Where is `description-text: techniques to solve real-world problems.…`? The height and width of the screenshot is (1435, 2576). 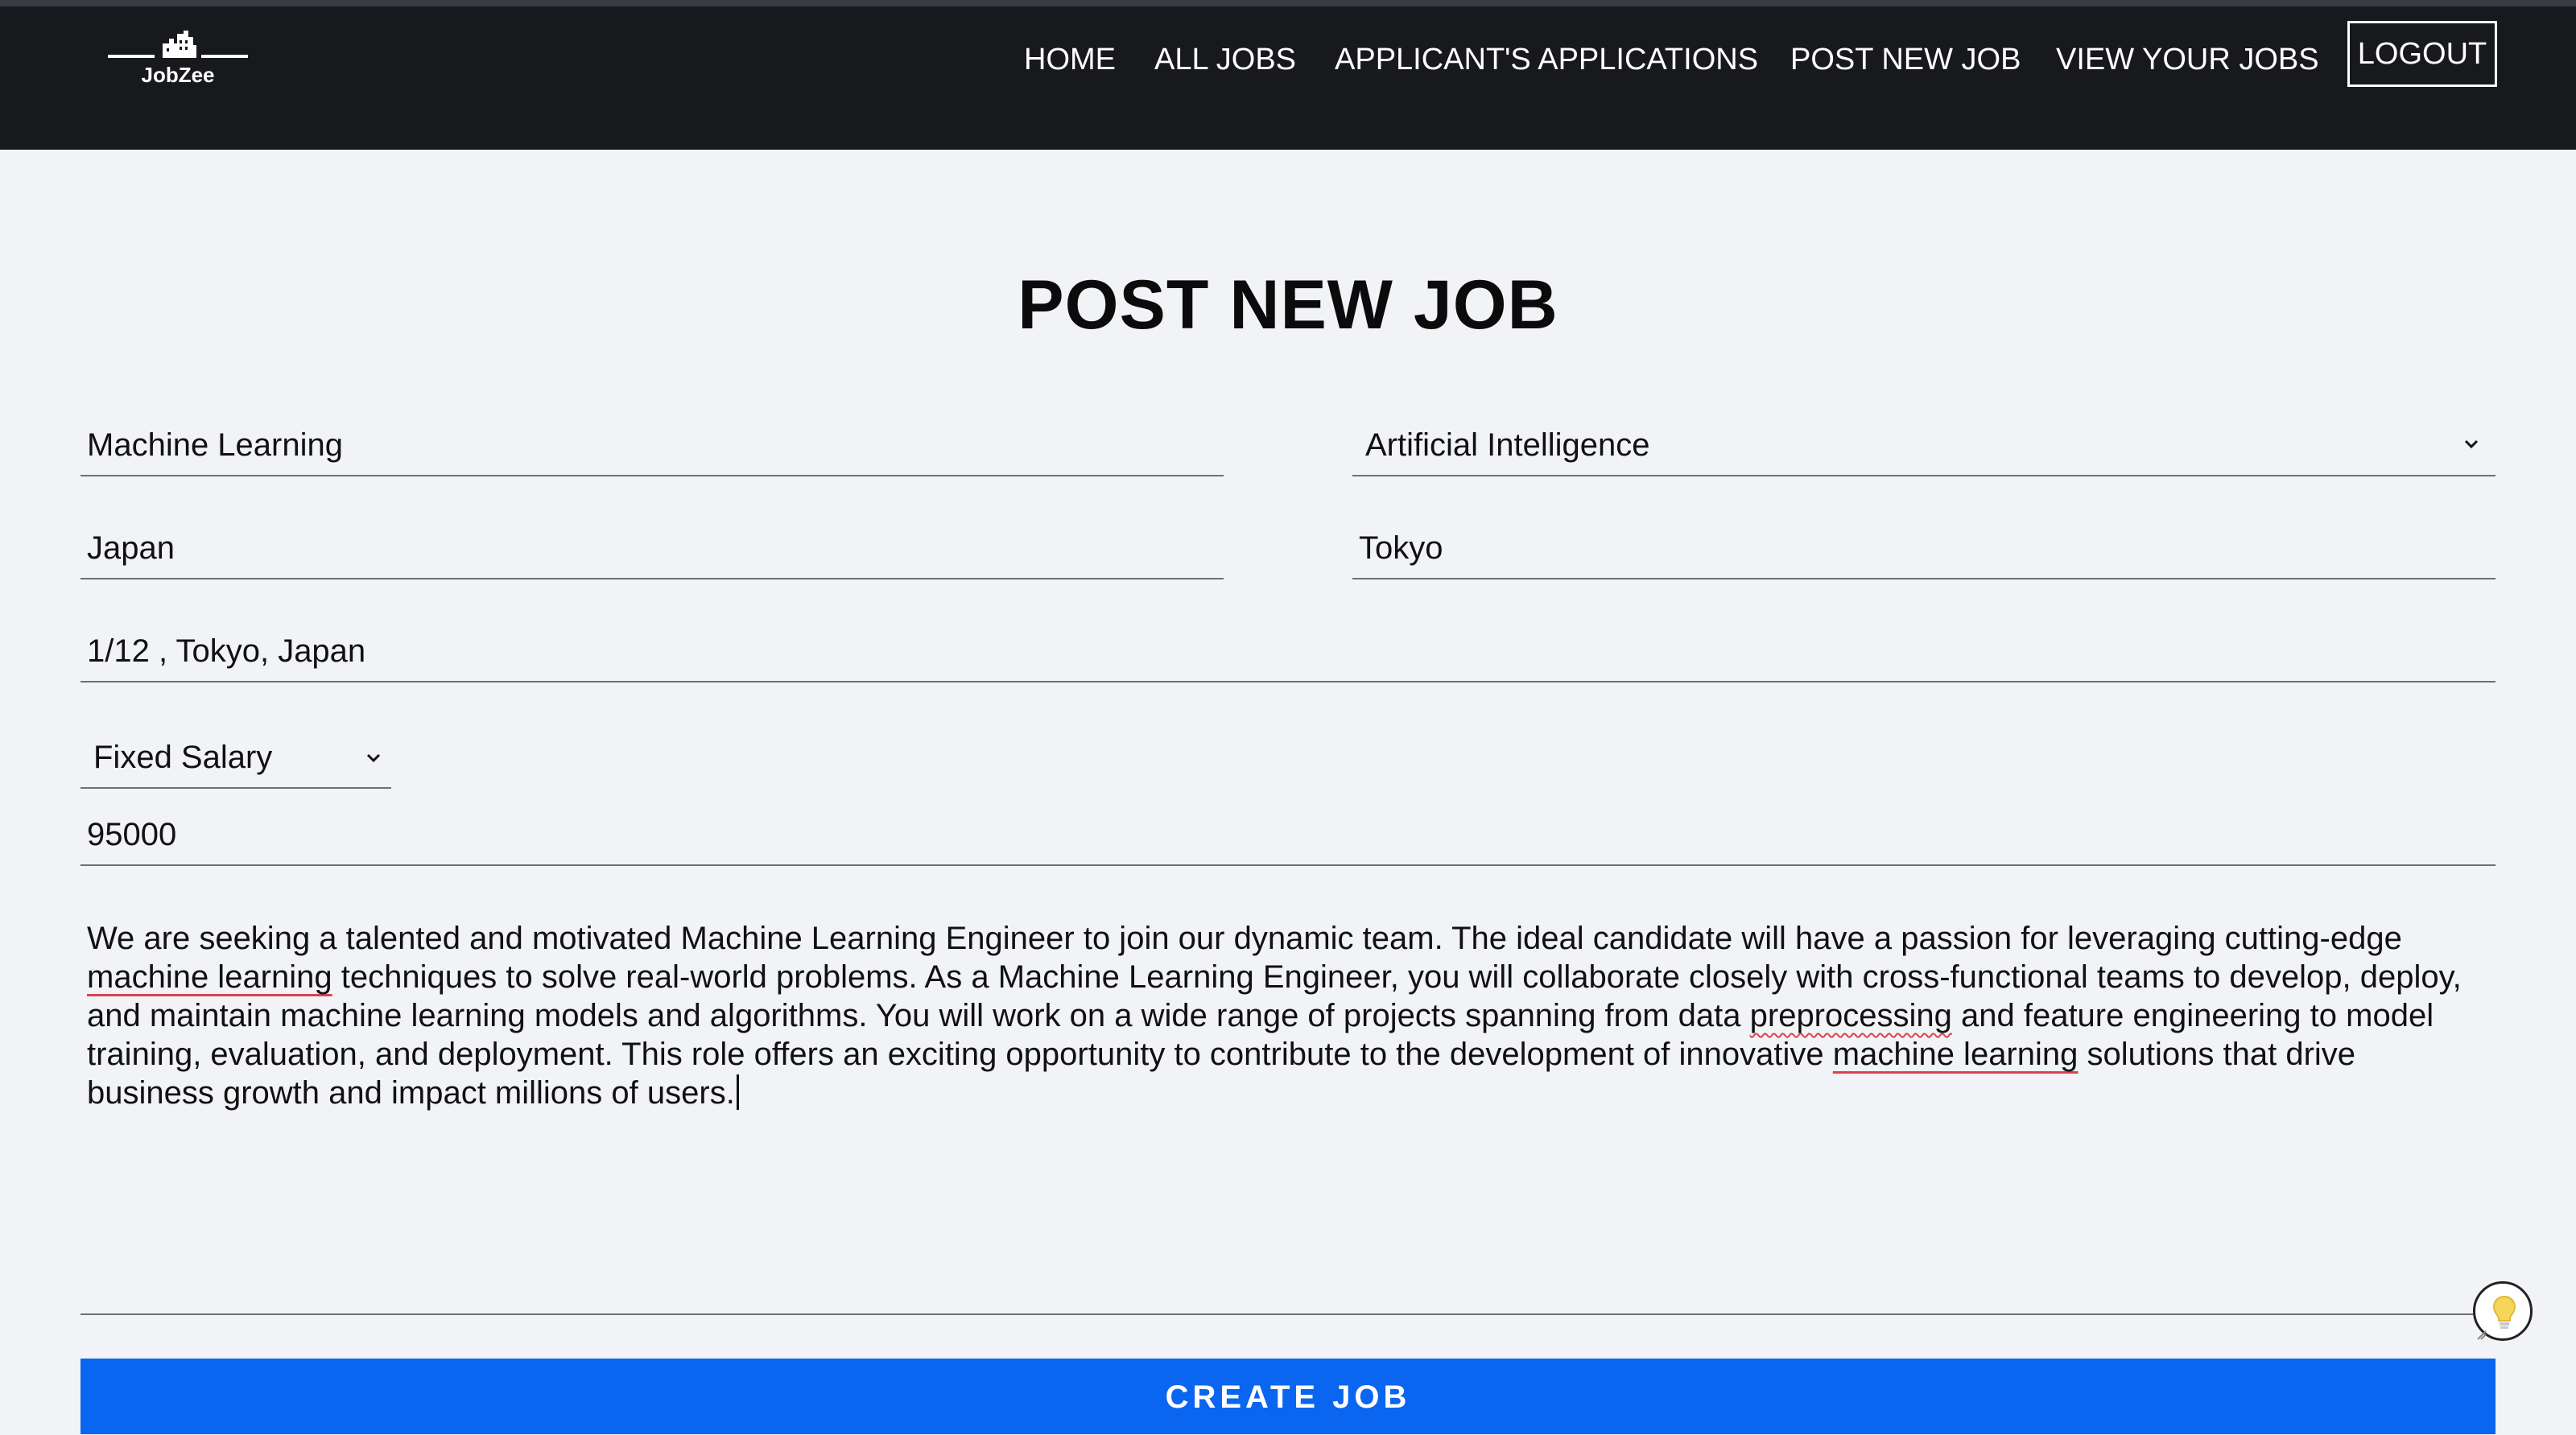 description-text: techniques to solve real-world problems.… is located at coordinates (1397, 977).